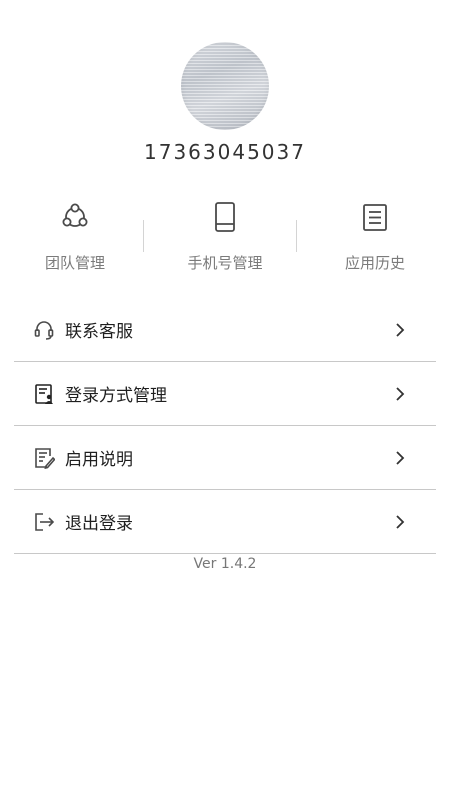  What do you see at coordinates (75, 236) in the screenshot?
I see `quick-action-team-management: 团队管理` at bounding box center [75, 236].